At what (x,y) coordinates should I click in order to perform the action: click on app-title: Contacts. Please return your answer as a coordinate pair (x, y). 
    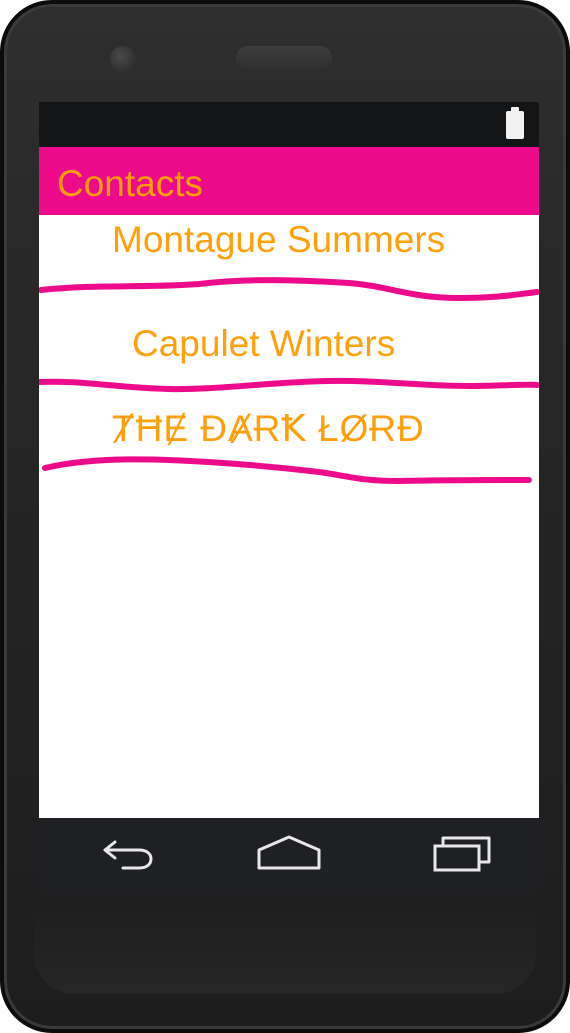
    Looking at the image, I should click on (130, 183).